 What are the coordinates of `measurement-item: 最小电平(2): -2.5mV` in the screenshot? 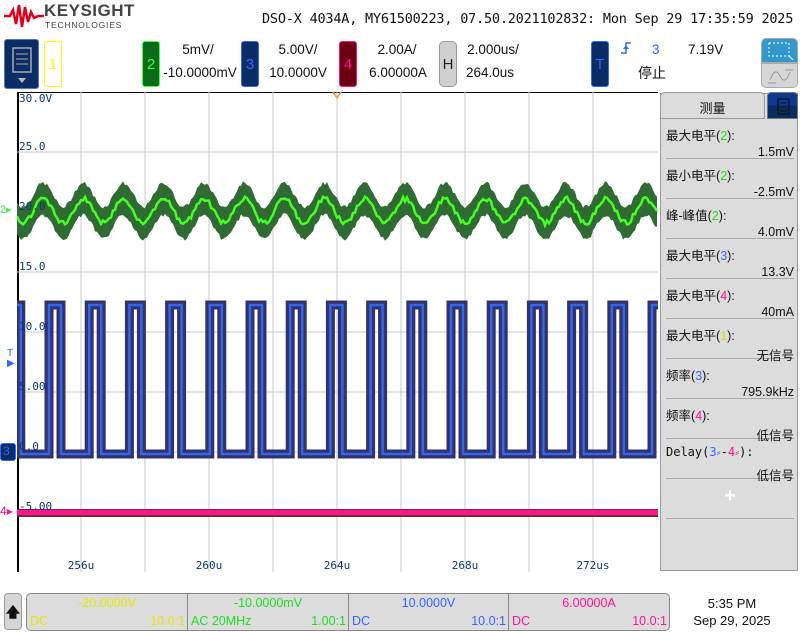 It's located at (730, 179).